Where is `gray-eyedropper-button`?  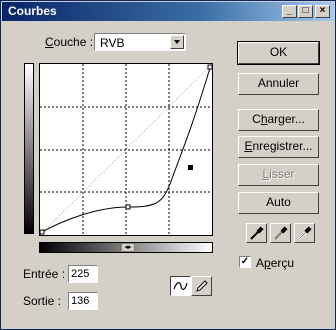 gray-eyedropper-button is located at coordinates (280, 233).